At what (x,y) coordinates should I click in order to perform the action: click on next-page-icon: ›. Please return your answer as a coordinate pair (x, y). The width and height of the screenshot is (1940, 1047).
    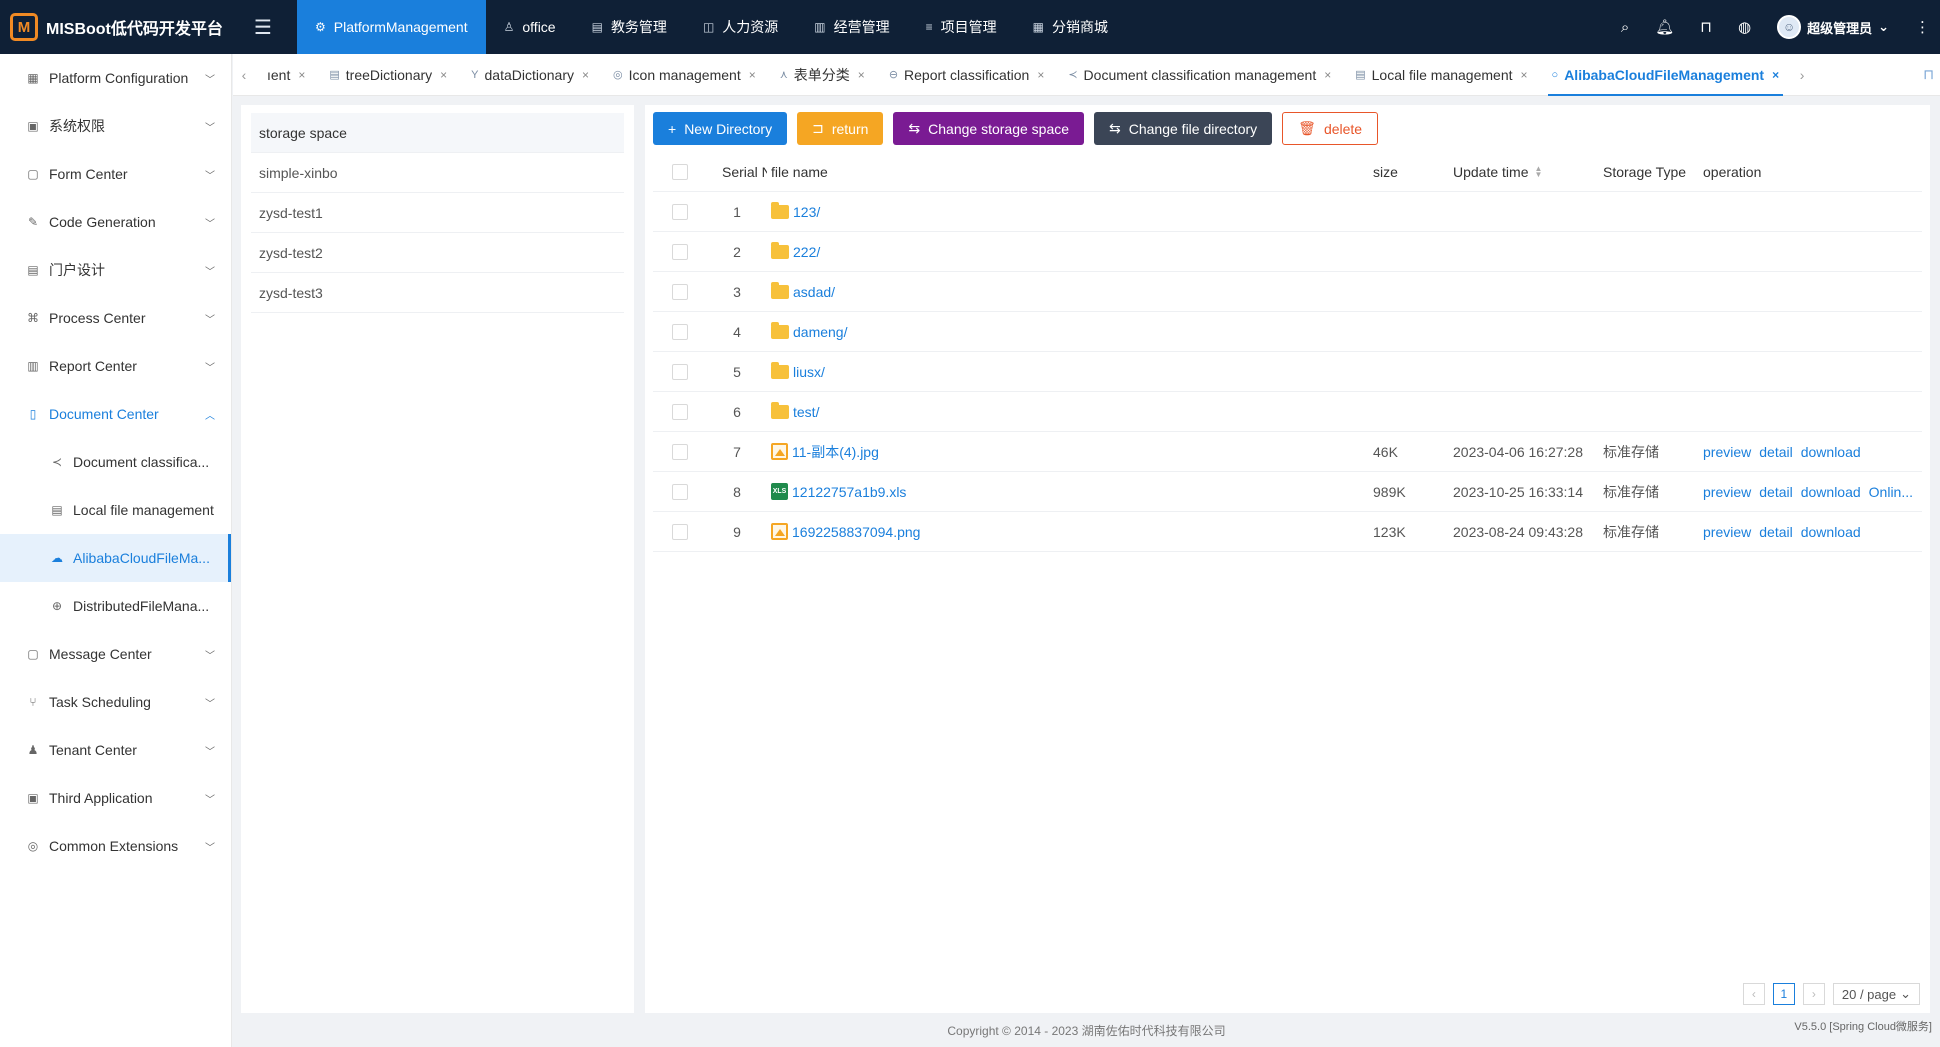
    Looking at the image, I should click on (1813, 994).